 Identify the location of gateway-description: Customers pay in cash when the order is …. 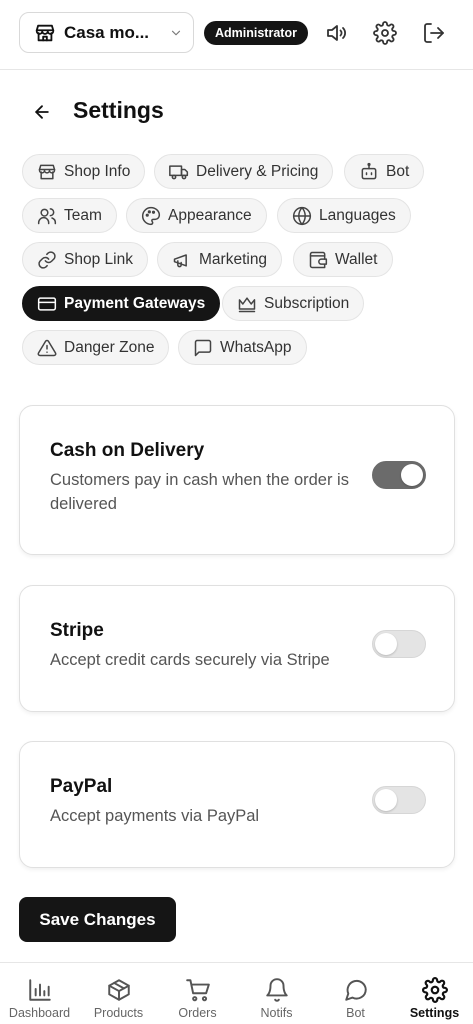
(199, 492).